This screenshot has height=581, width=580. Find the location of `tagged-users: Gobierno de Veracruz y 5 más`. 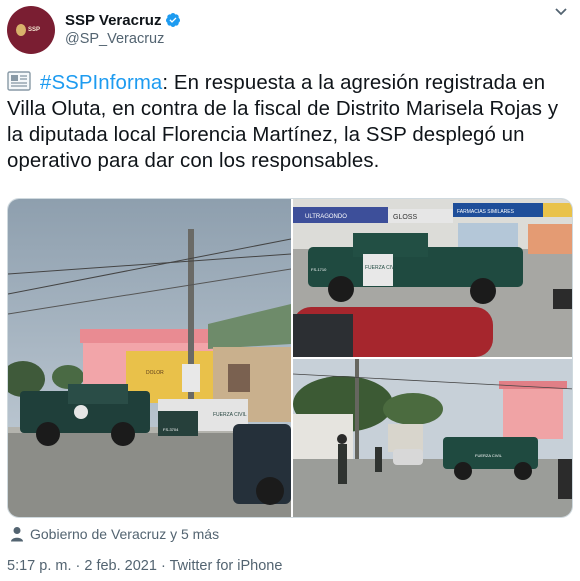

tagged-users: Gobierno de Veracruz y 5 más is located at coordinates (114, 534).